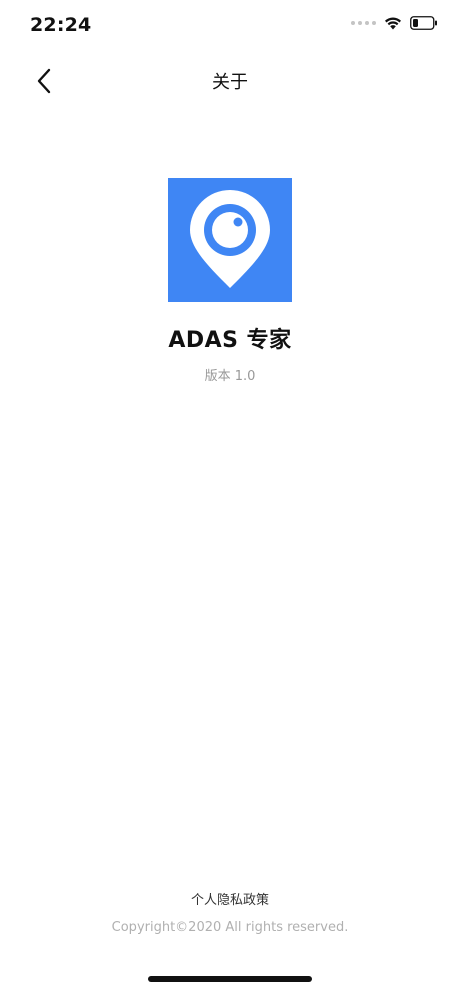 The width and height of the screenshot is (460, 995). What do you see at coordinates (230, 28) in the screenshot?
I see `status-bar: 22:24` at bounding box center [230, 28].